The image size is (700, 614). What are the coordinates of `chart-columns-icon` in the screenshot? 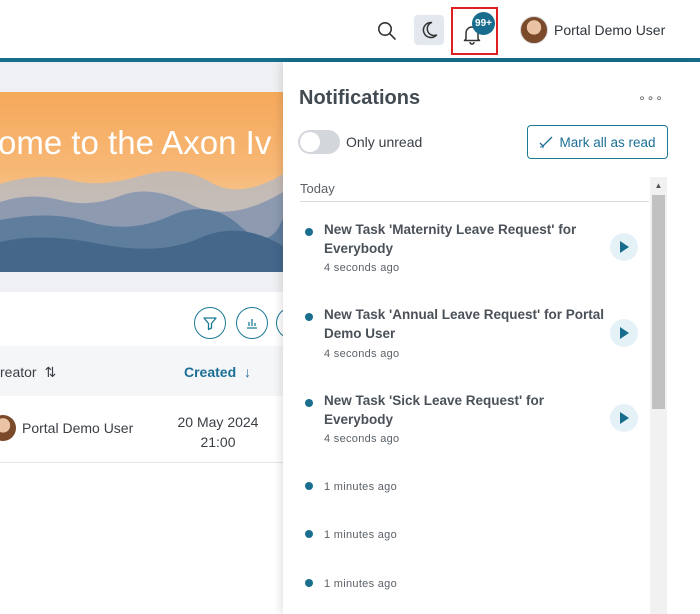 It's located at (252, 324).